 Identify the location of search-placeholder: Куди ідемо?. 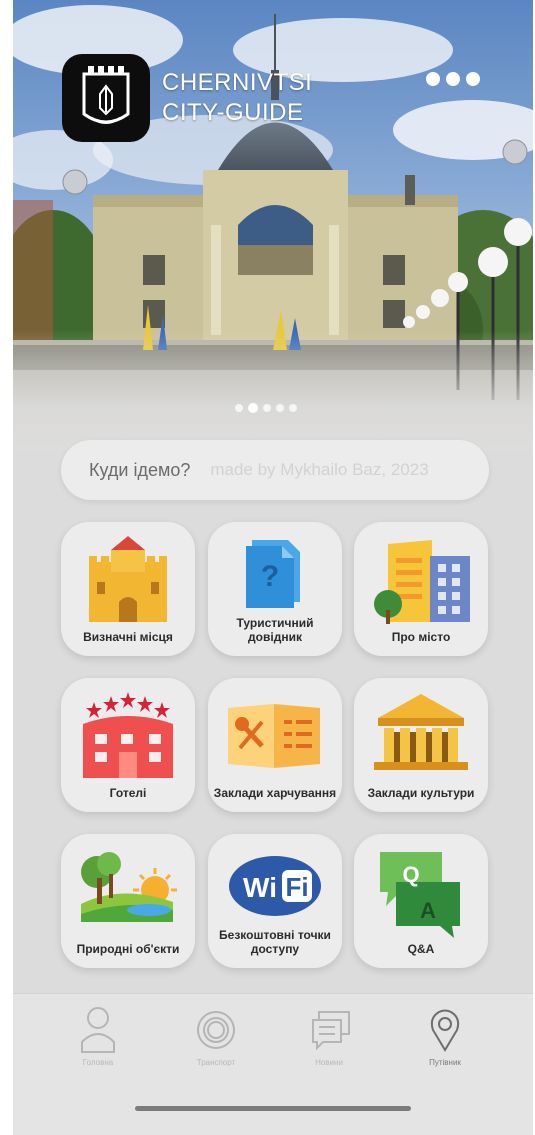
(140, 469).